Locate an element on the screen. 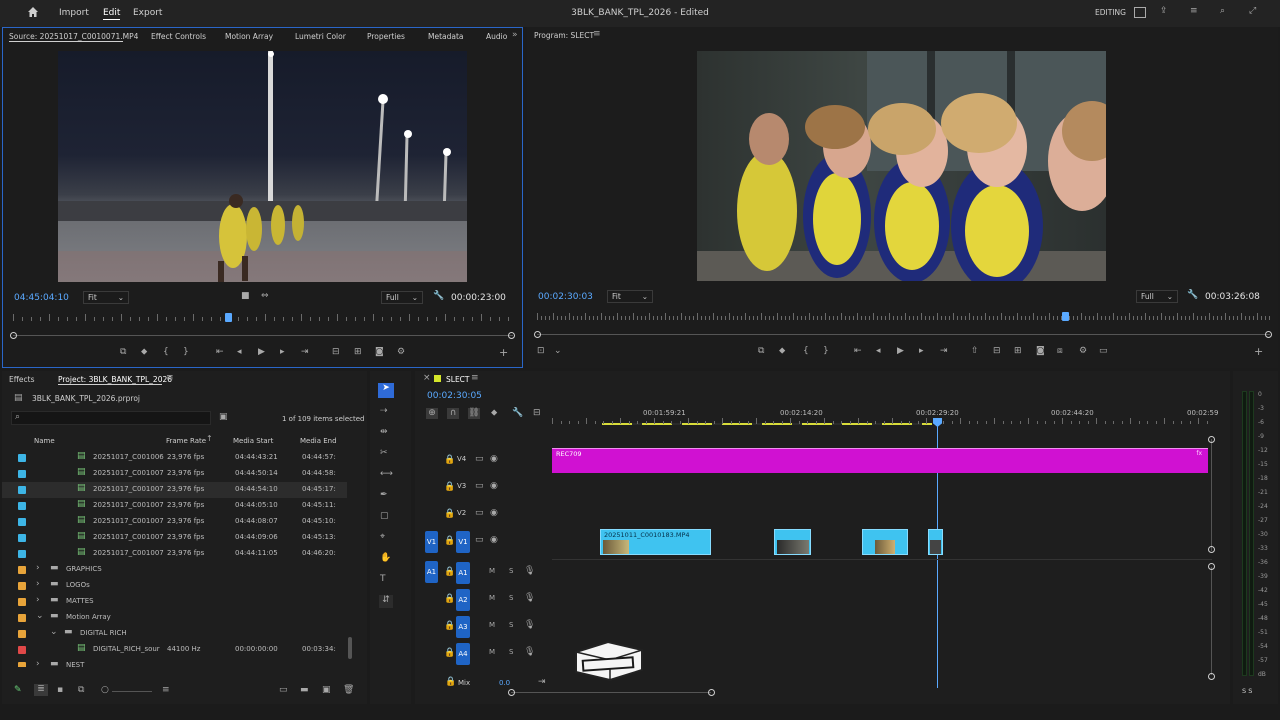 This screenshot has height=720, width=1280. captions-icon: ⊟ is located at coordinates (537, 413).